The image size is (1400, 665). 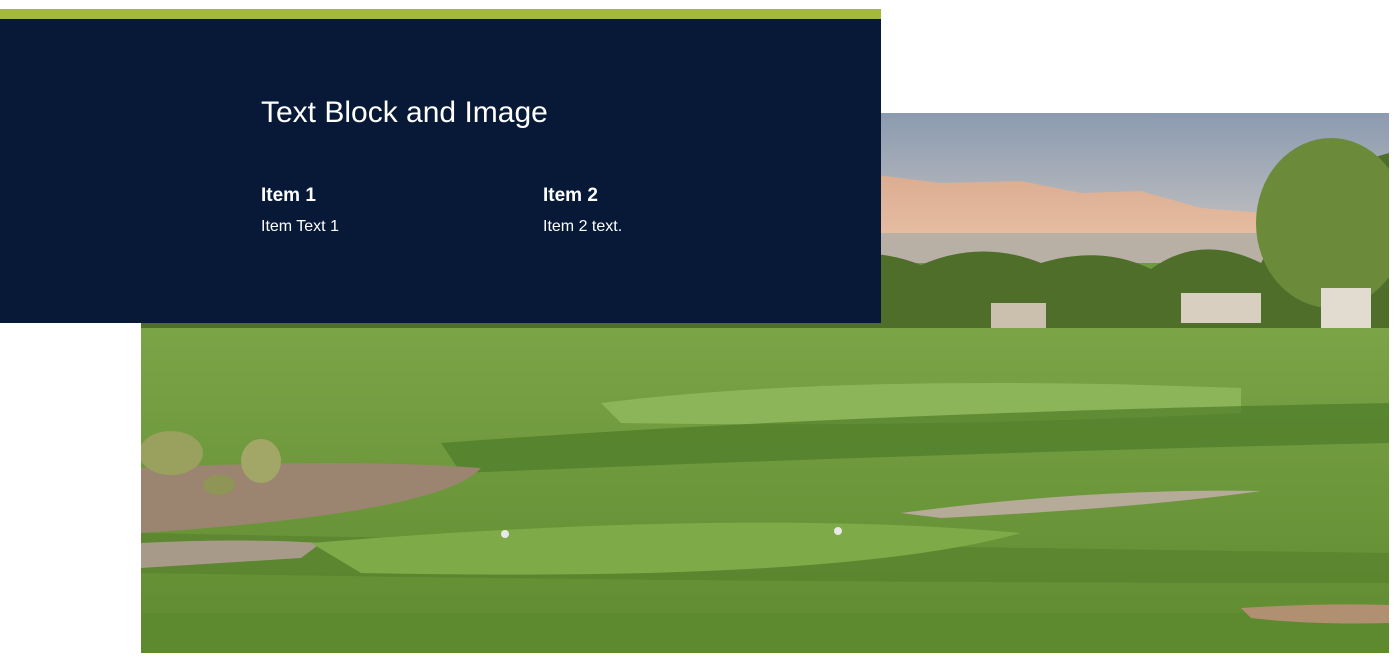 What do you see at coordinates (673, 211) in the screenshot?
I see `item-column-2: Item 2 Item 2 text.` at bounding box center [673, 211].